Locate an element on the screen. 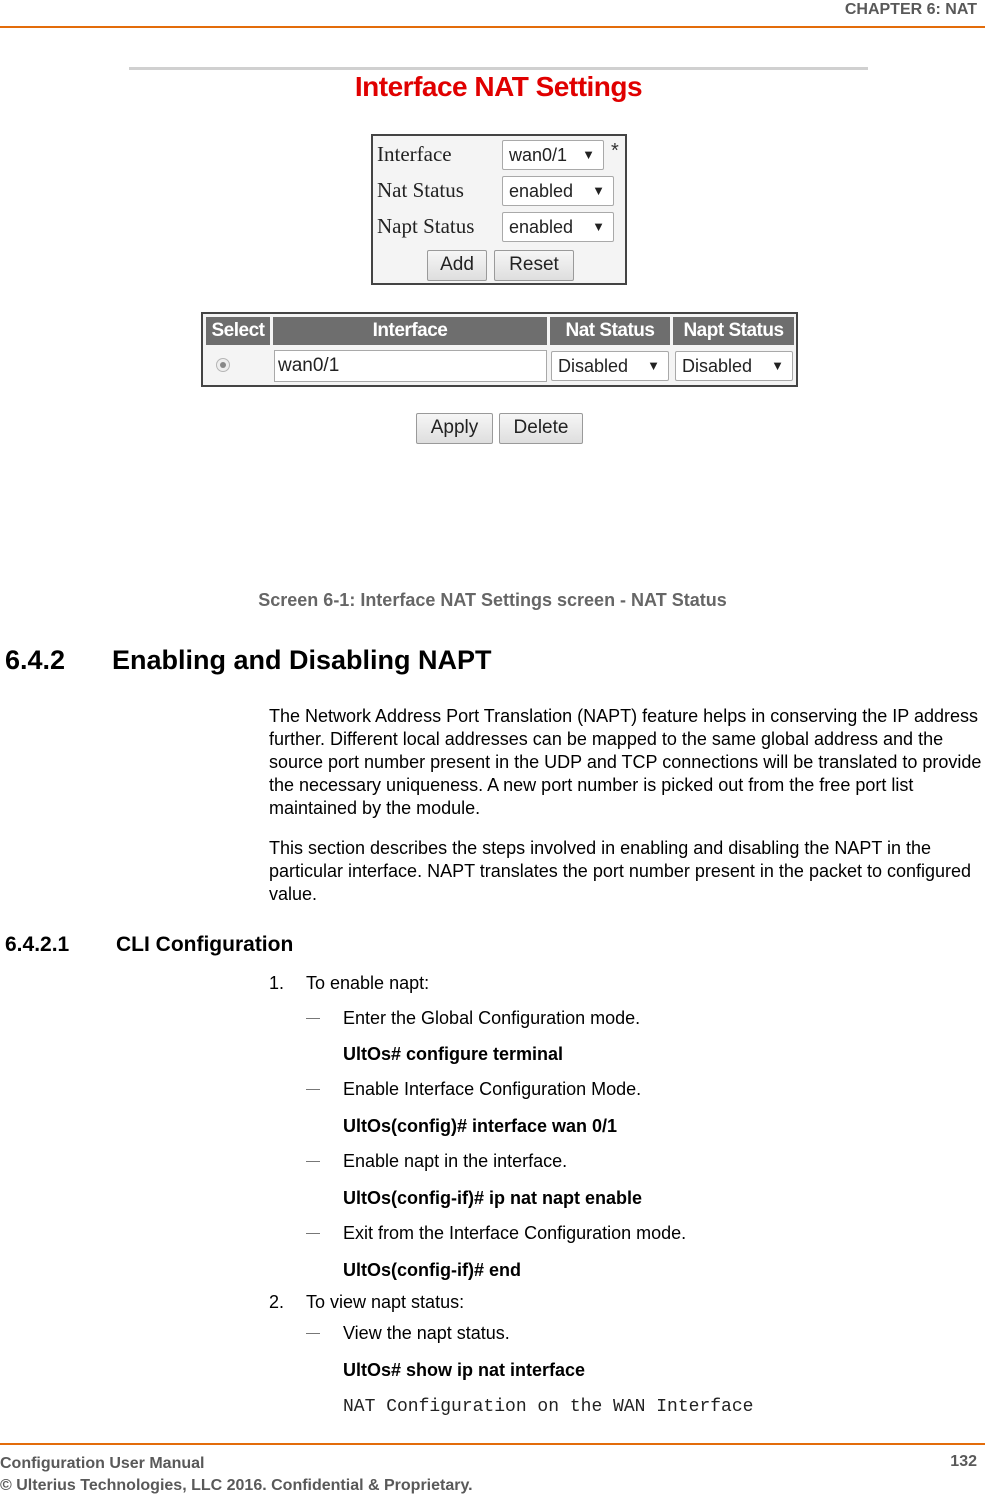  cli-command: UltOs(config-if)# end is located at coordinates (432, 1270).